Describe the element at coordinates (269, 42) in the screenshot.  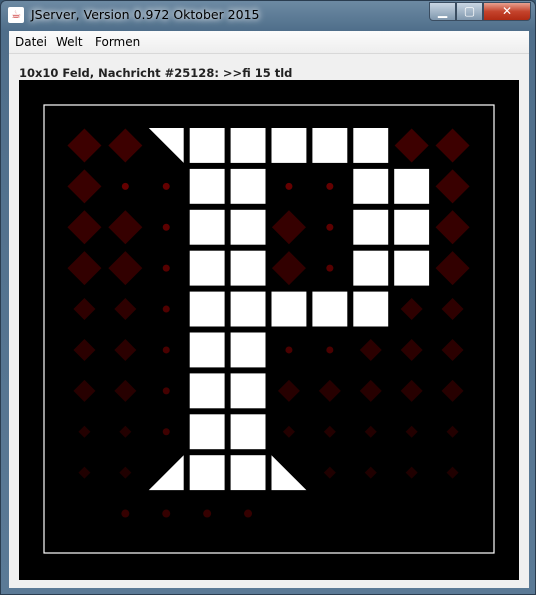
I see `menu-bar: Datei Welt Formen` at that location.